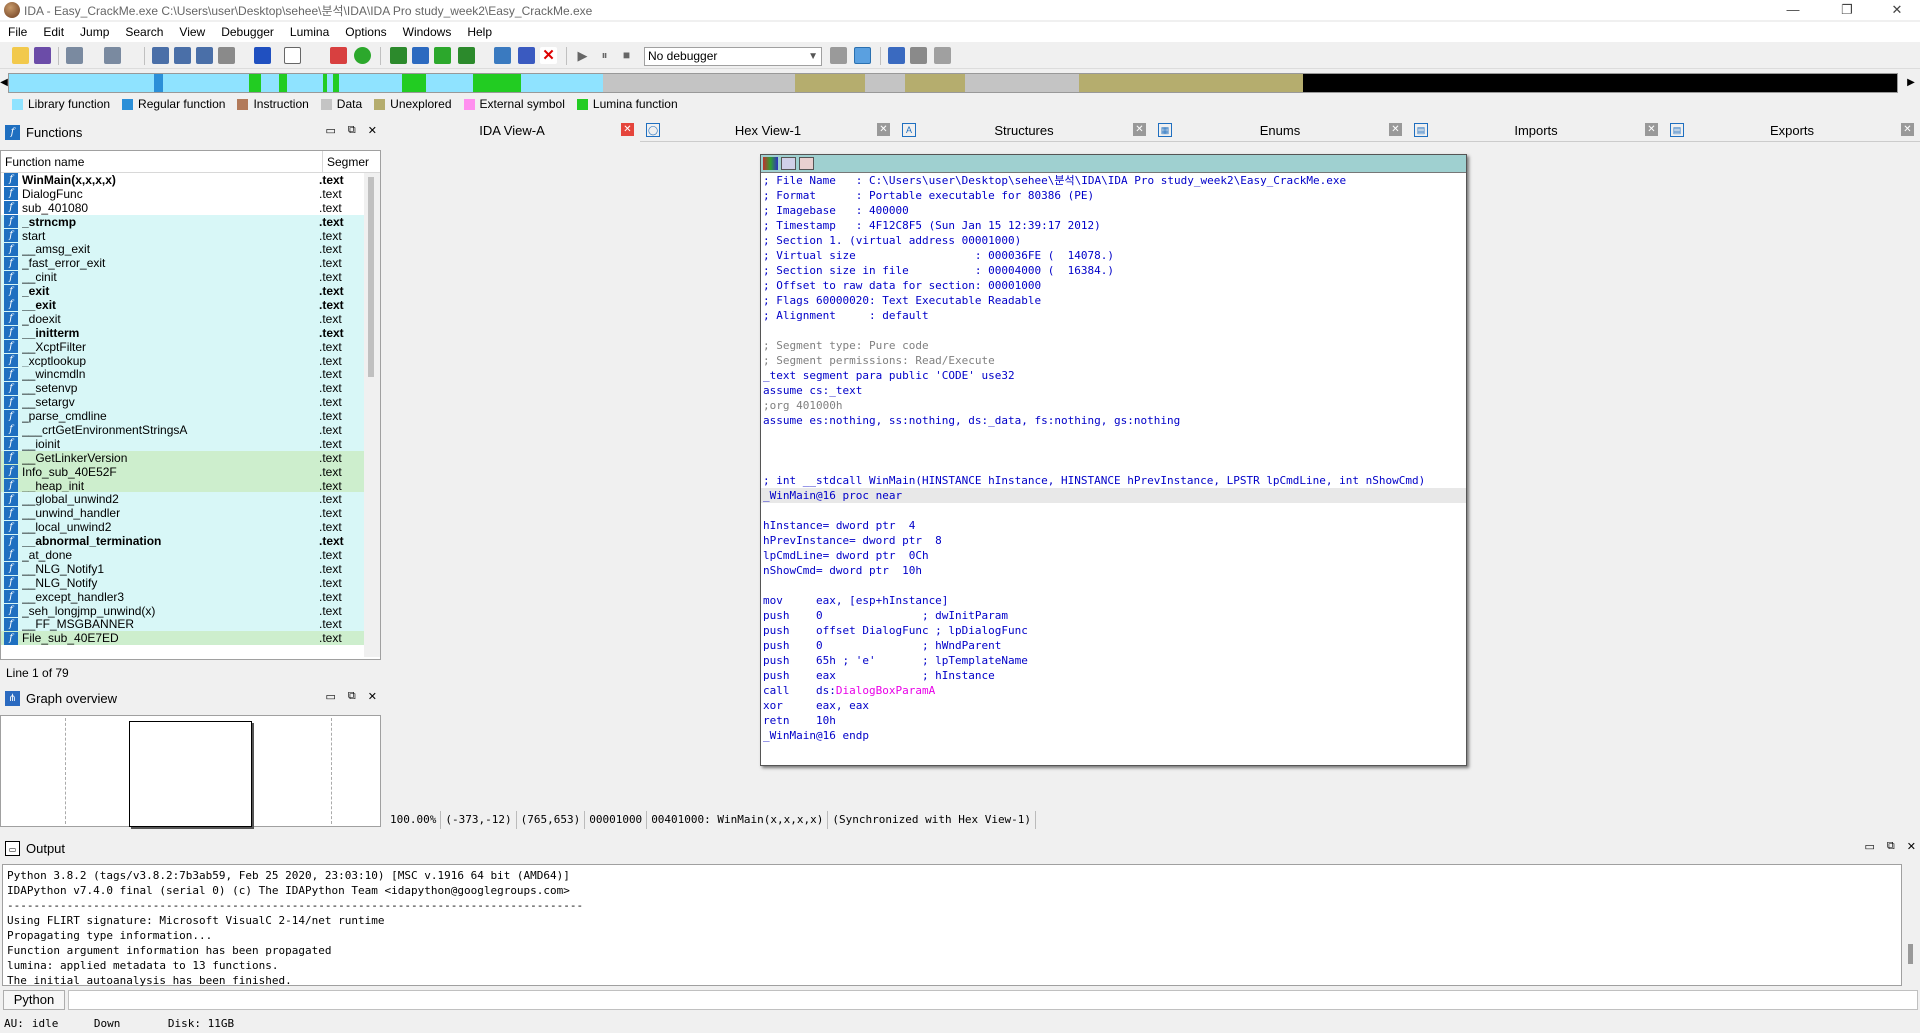  What do you see at coordinates (604, 55) in the screenshot?
I see `pause-icon: ⏸` at bounding box center [604, 55].